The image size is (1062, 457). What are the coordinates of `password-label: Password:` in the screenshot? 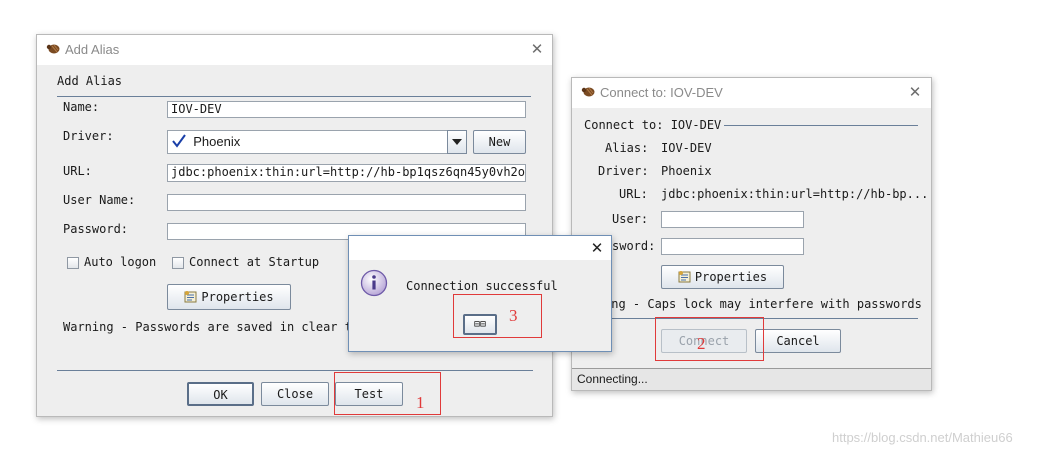 It's located at (96, 229).